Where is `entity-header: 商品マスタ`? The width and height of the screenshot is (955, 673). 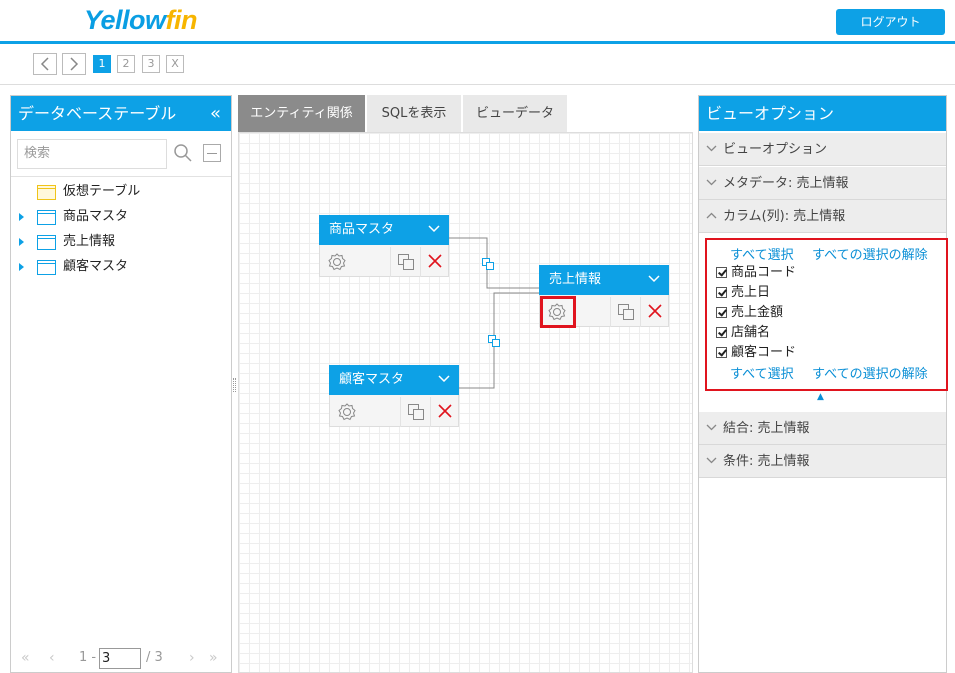
entity-header: 商品マスタ is located at coordinates (384, 230).